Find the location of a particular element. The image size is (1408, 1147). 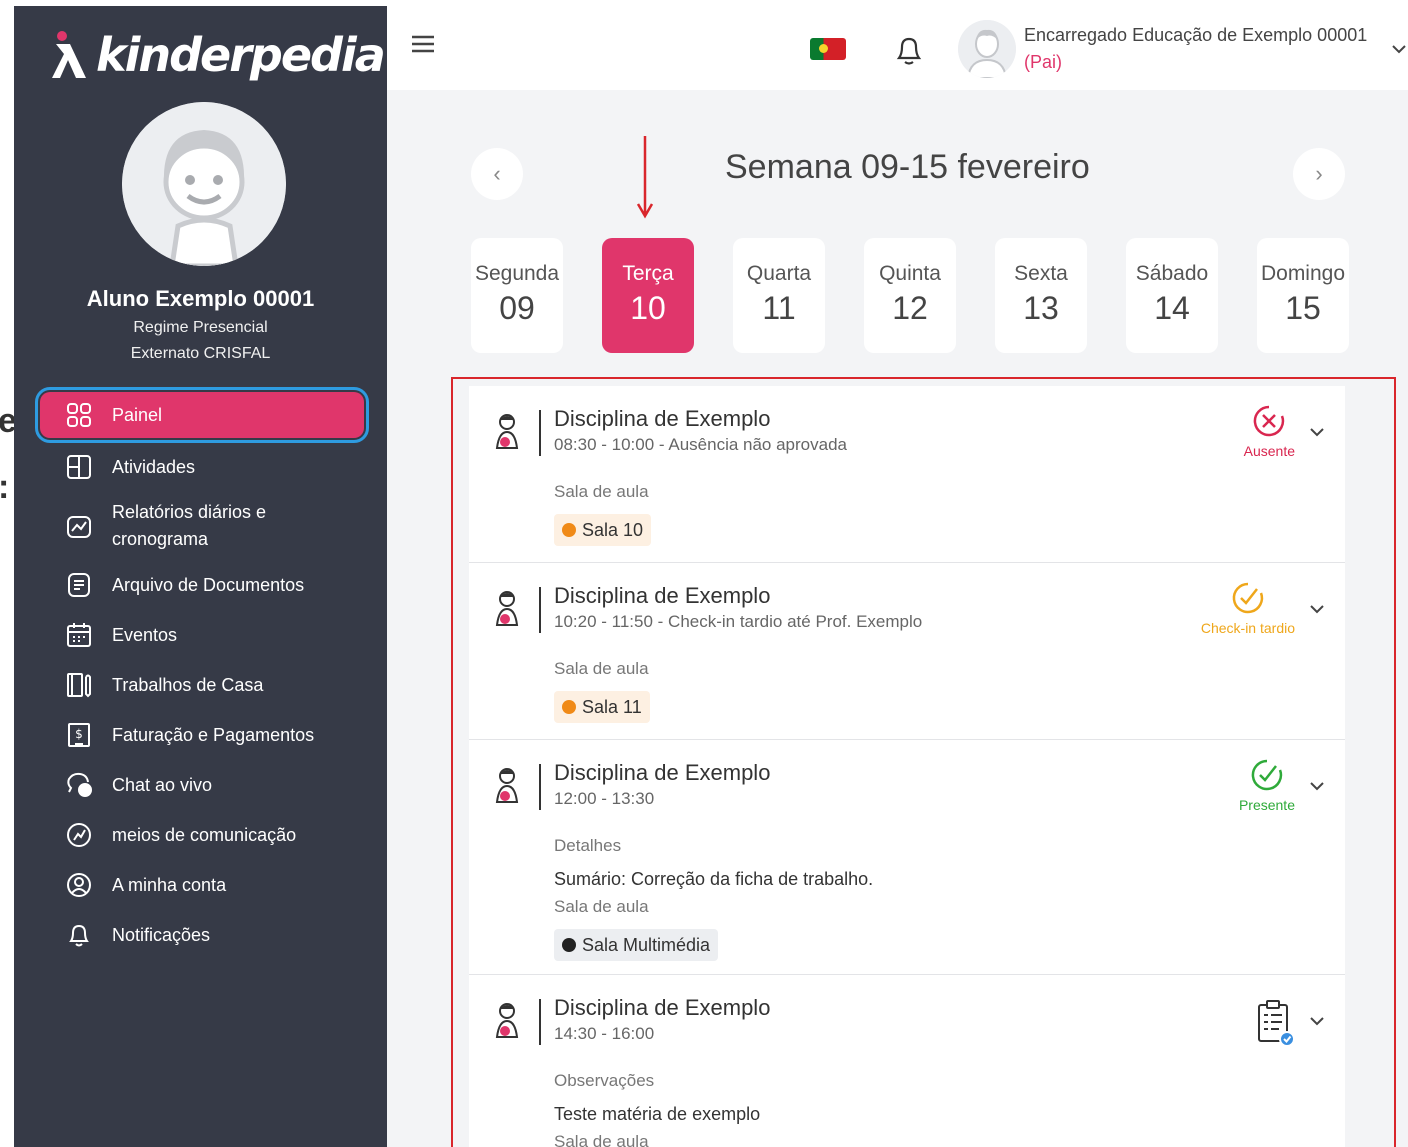

status-late-checkin: Check-in tardio is located at coordinates (1248, 608).